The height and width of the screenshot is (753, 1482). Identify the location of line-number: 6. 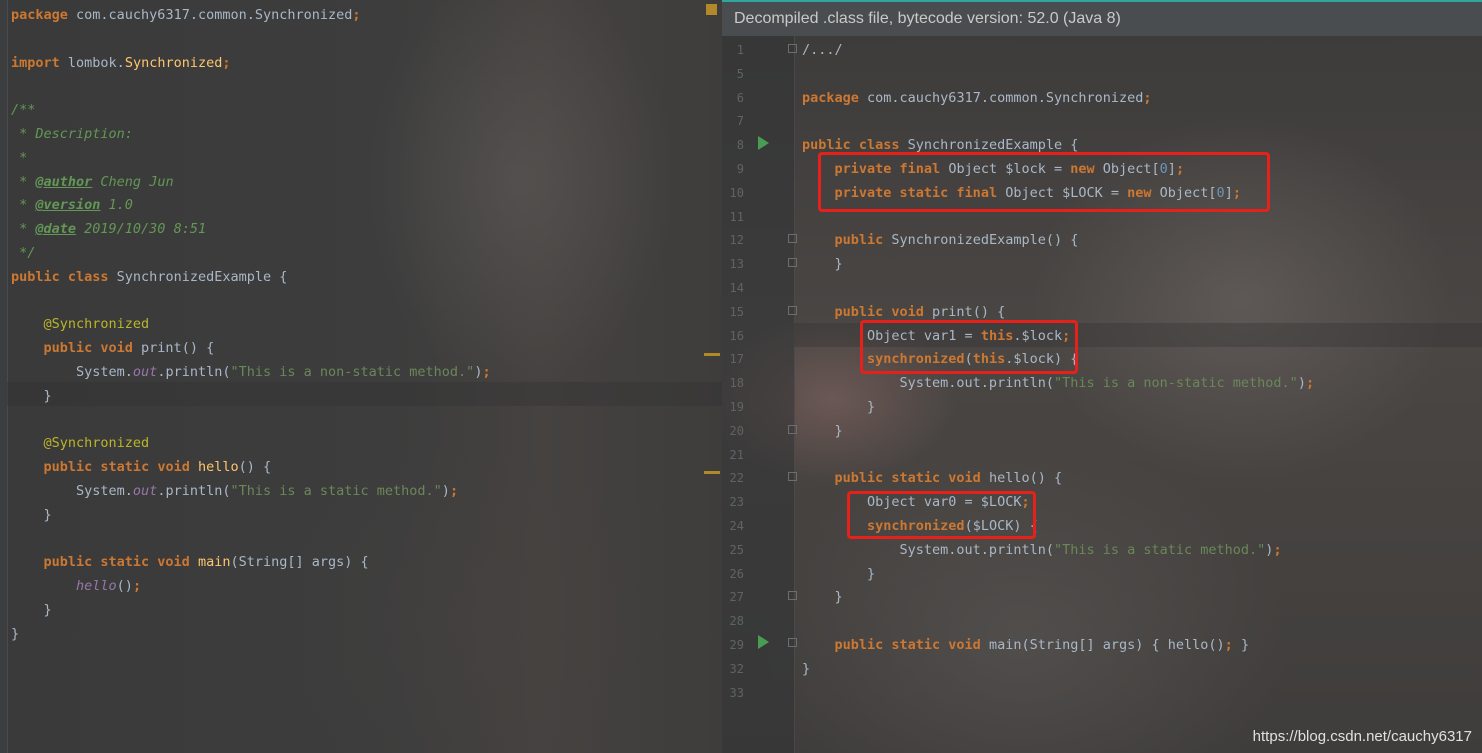
(740, 97).